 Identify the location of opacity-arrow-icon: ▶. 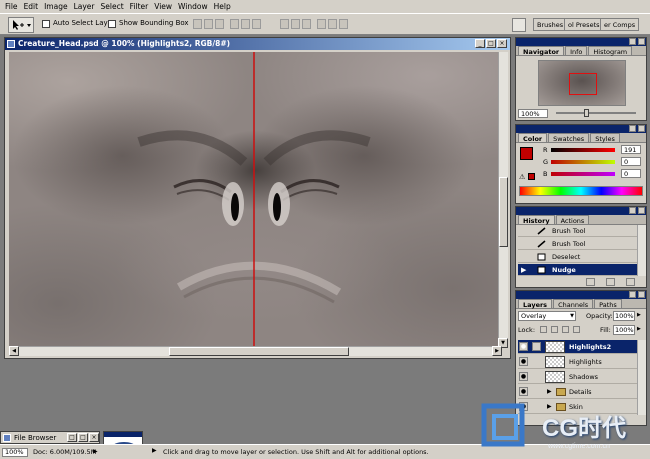
(639, 315).